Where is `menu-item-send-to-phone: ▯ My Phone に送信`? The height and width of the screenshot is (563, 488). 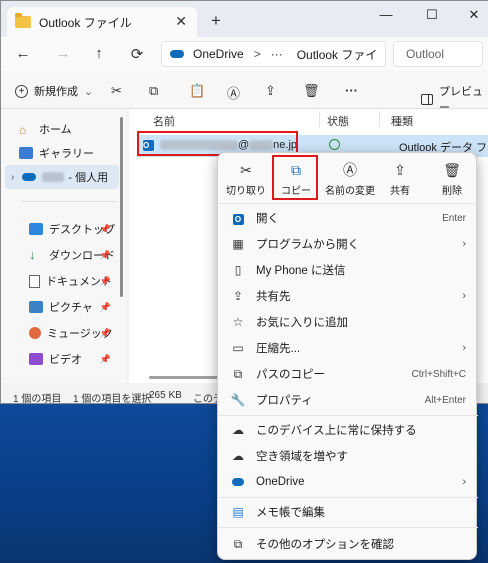 menu-item-send-to-phone: ▯ My Phone に送信 is located at coordinates (348, 270).